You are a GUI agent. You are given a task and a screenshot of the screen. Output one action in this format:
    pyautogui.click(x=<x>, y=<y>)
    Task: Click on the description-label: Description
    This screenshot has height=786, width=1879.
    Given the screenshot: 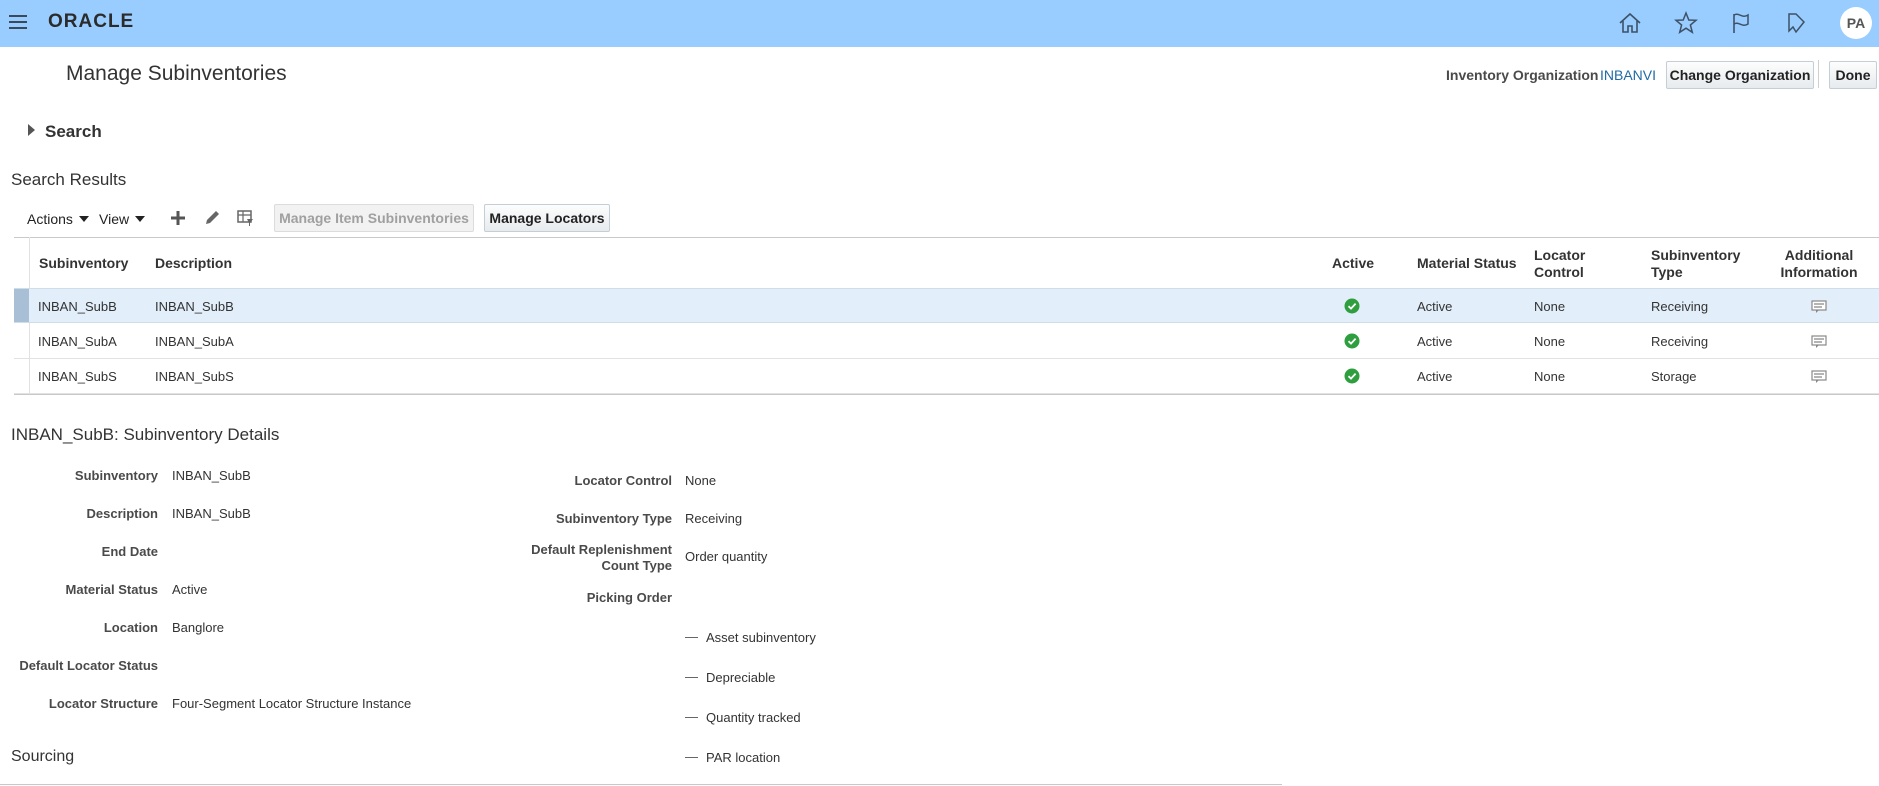 What is the action you would take?
    pyautogui.click(x=122, y=513)
    